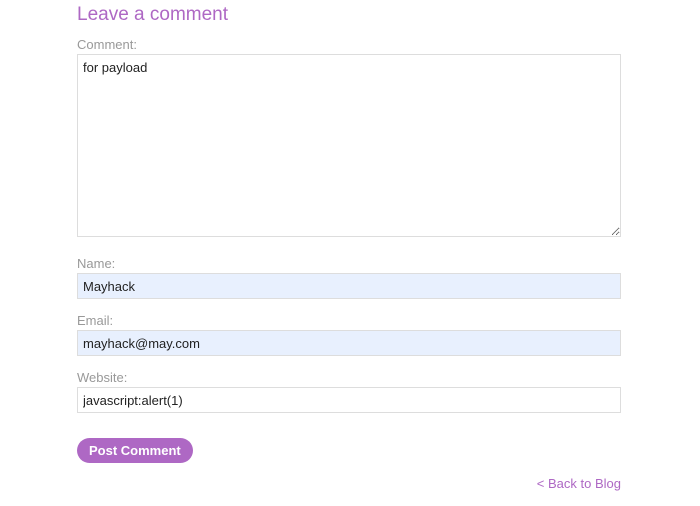  I want to click on email-label: Email:, so click(95, 320).